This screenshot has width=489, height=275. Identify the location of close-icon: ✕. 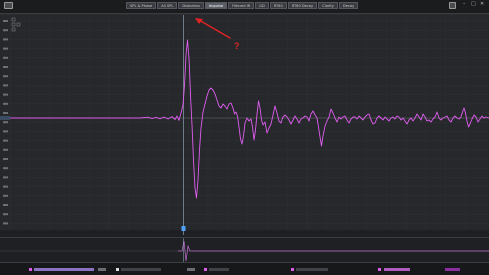
(482, 4).